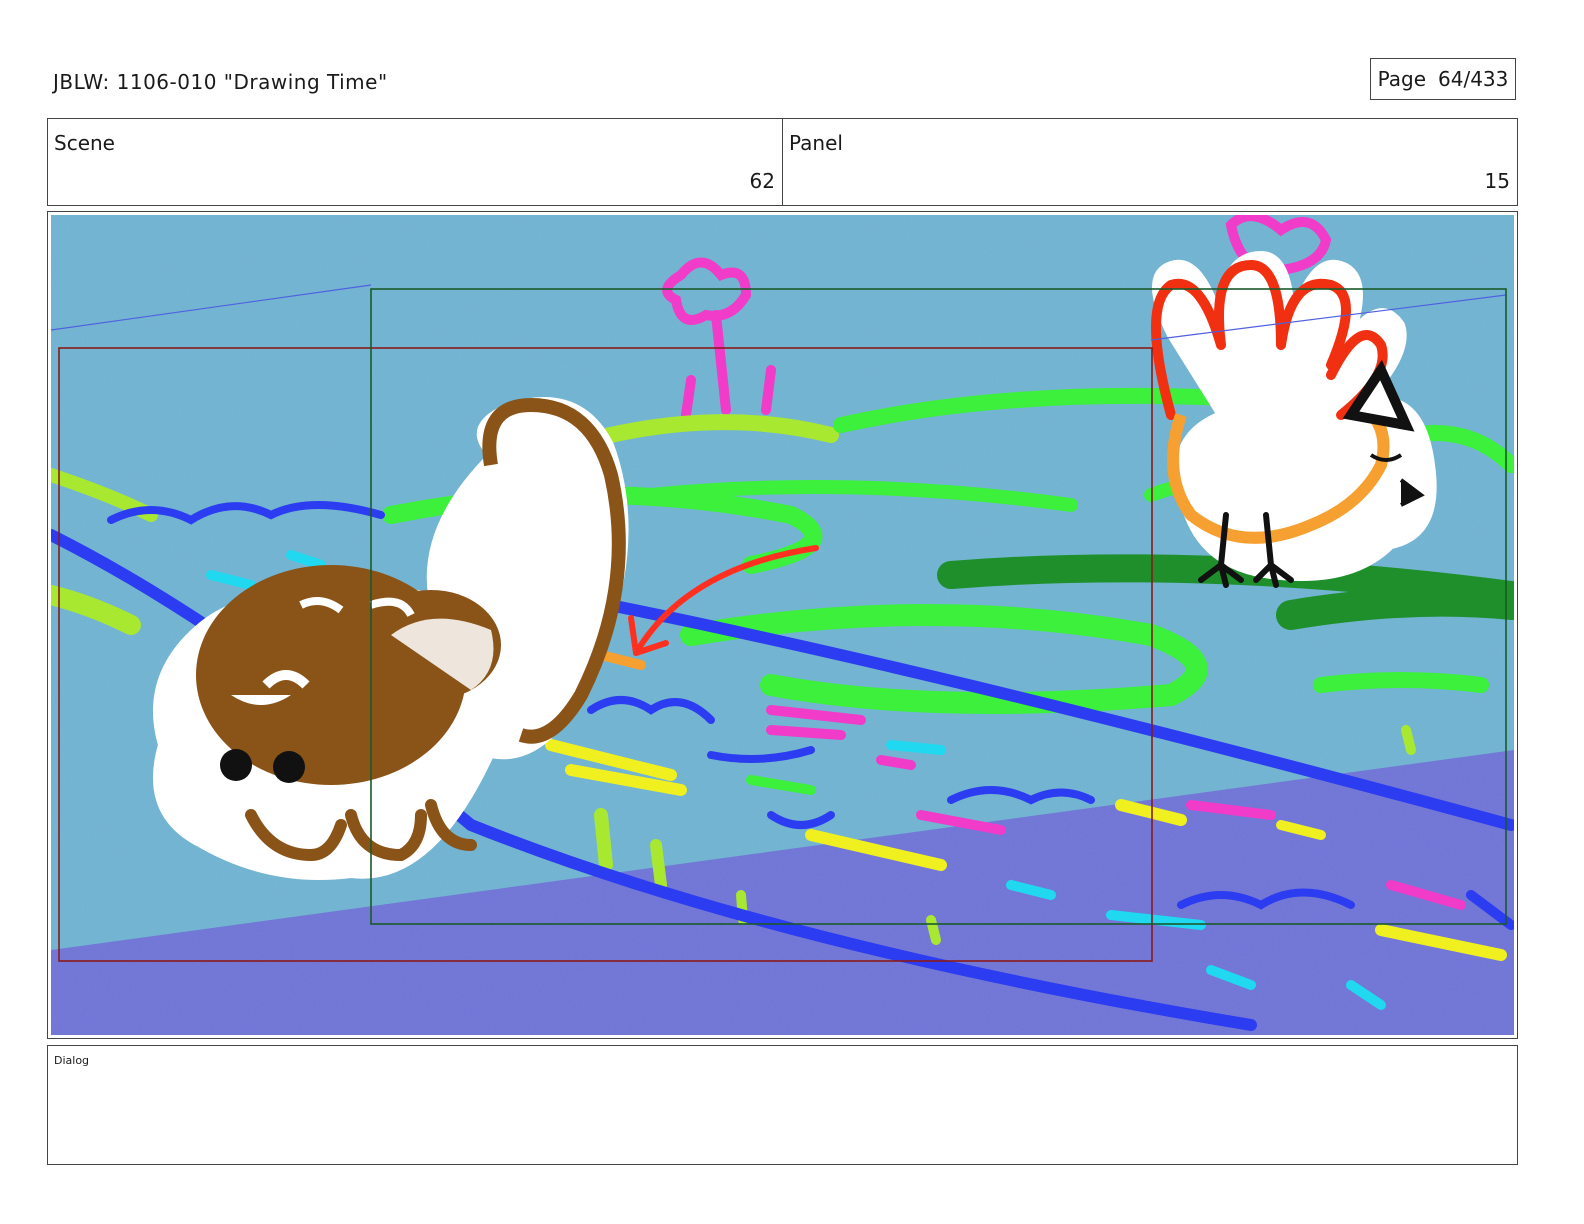 Image resolution: width=1584 pixels, height=1224 pixels. Describe the element at coordinates (762, 181) in the screenshot. I see `scene-number: 62` at that location.